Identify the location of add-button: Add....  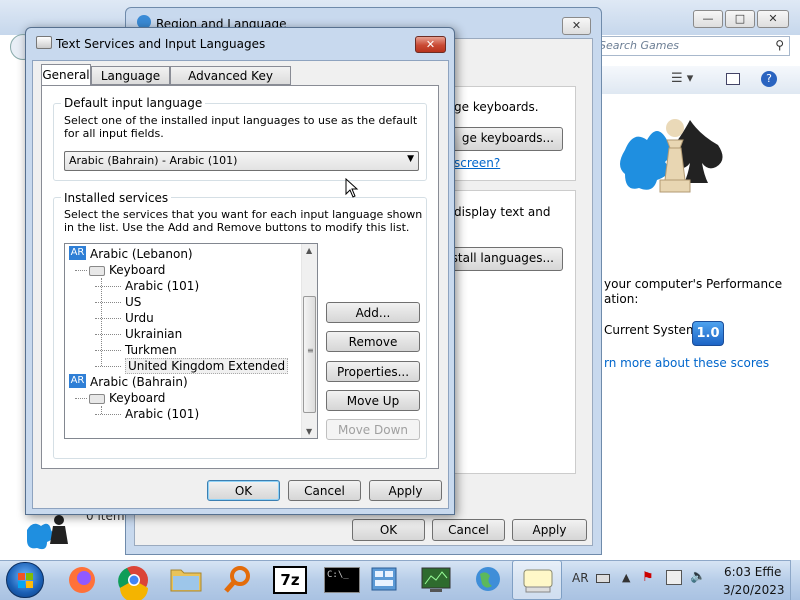
(373, 312).